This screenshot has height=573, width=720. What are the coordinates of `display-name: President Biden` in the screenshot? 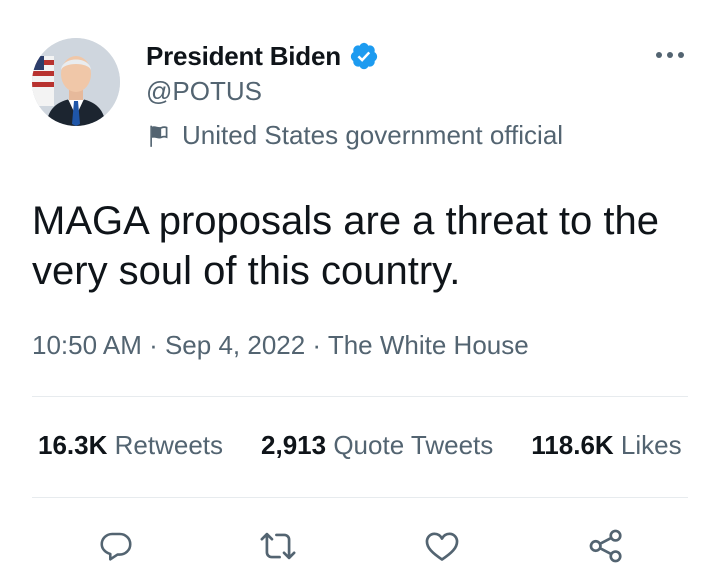 It's located at (243, 56).